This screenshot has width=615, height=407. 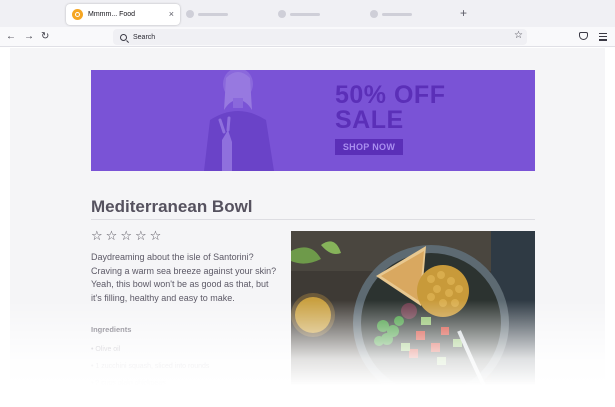 What do you see at coordinates (583, 36) in the screenshot?
I see `pocket-icon` at bounding box center [583, 36].